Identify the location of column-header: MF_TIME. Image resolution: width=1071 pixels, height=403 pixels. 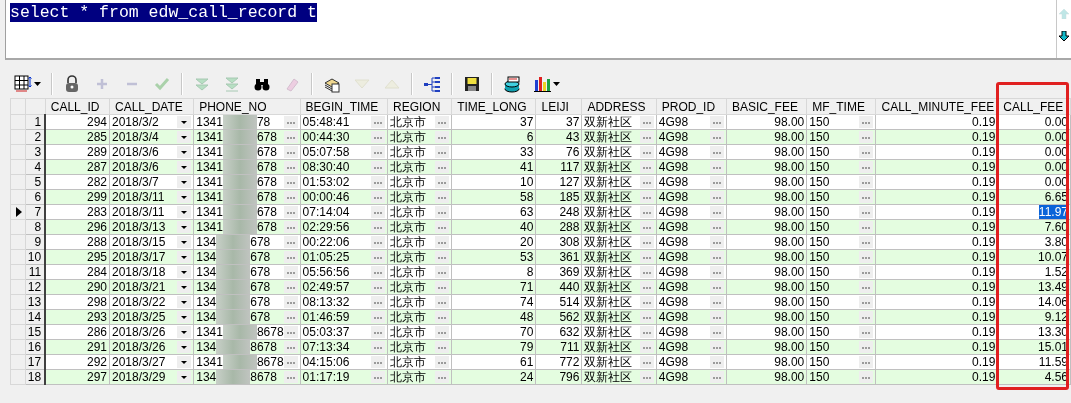
(841, 106).